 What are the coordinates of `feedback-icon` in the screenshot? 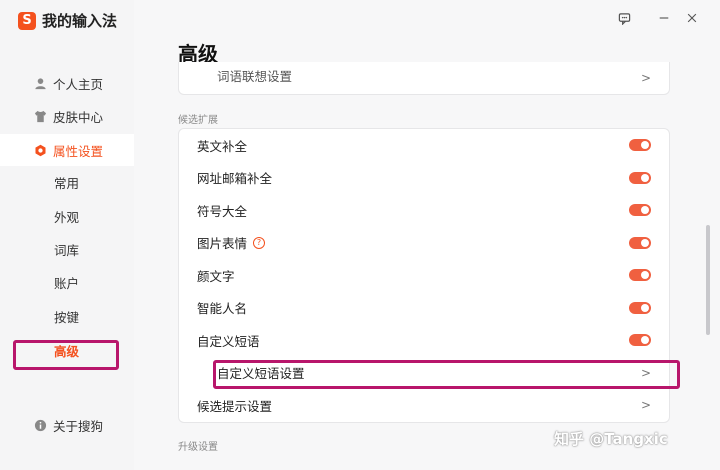 It's located at (624, 18).